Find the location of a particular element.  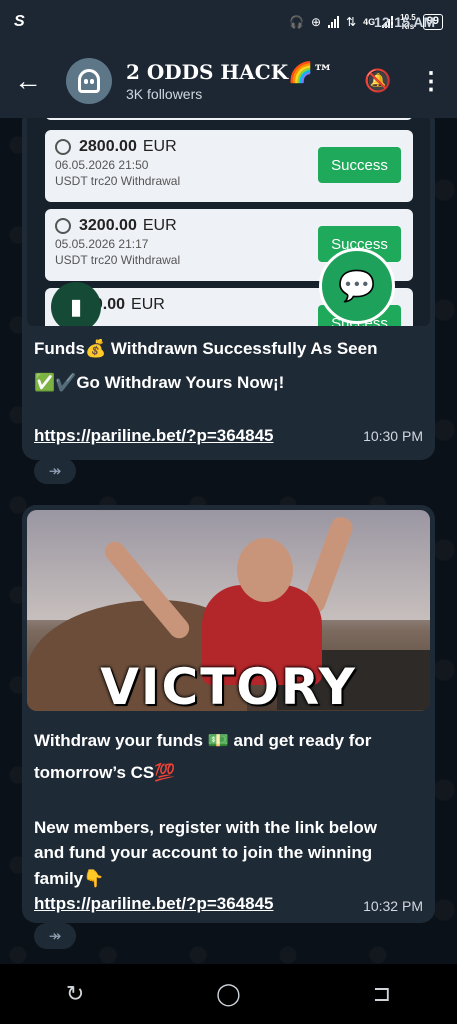

message-text-line: tomorrow’s CS💯 is located at coordinates (105, 772).